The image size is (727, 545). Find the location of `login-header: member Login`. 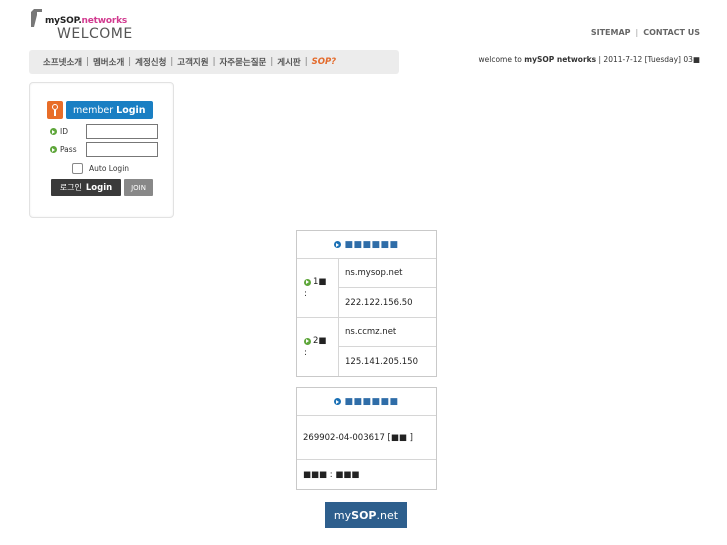

login-header: member Login is located at coordinates (100, 110).